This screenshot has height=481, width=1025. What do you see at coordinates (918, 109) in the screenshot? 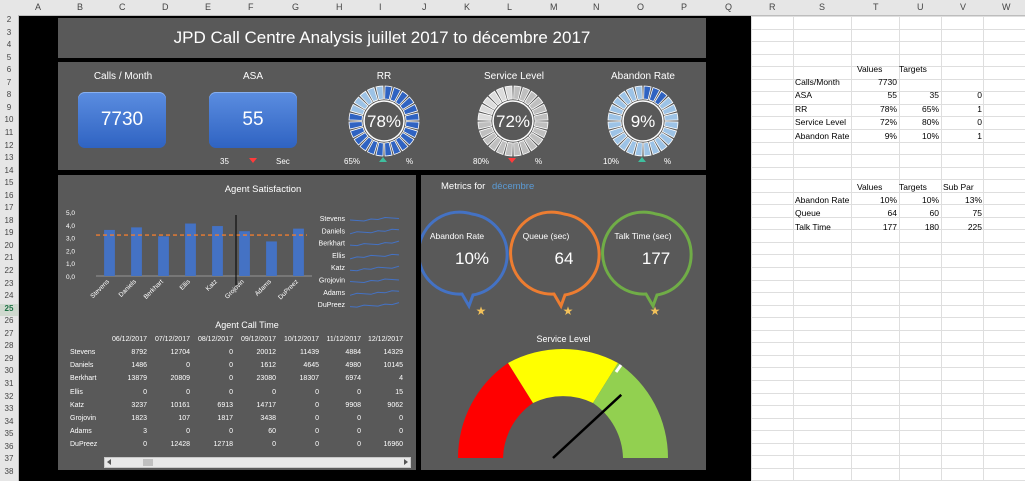
I see `sheet-cell: 65%` at bounding box center [918, 109].